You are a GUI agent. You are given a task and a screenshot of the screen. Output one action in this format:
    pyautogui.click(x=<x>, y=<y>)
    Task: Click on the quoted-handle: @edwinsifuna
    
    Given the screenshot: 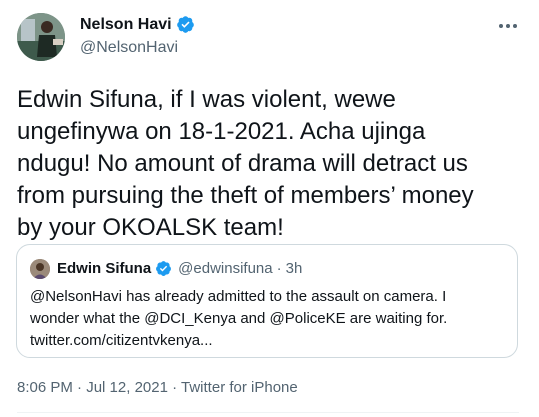 What is the action you would take?
    pyautogui.click(x=225, y=268)
    